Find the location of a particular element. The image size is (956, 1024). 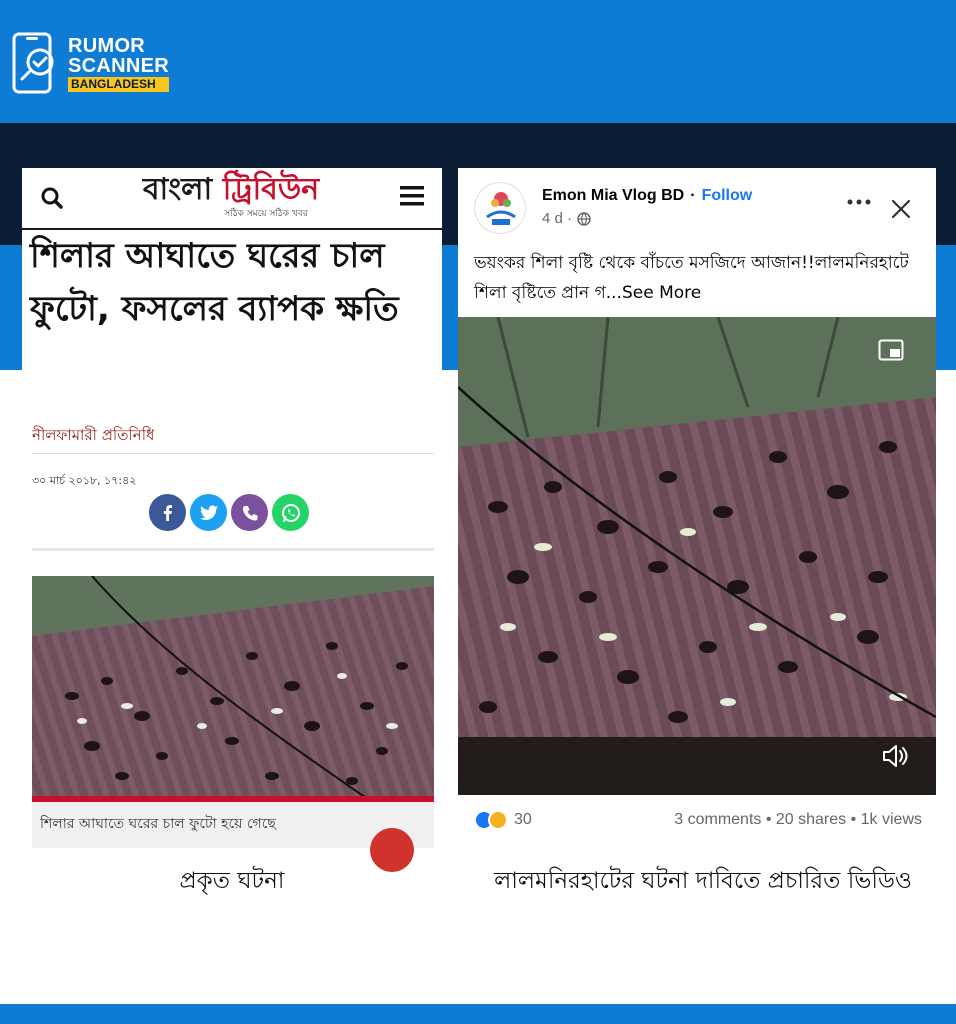

more-options-icon is located at coordinates (859, 201).